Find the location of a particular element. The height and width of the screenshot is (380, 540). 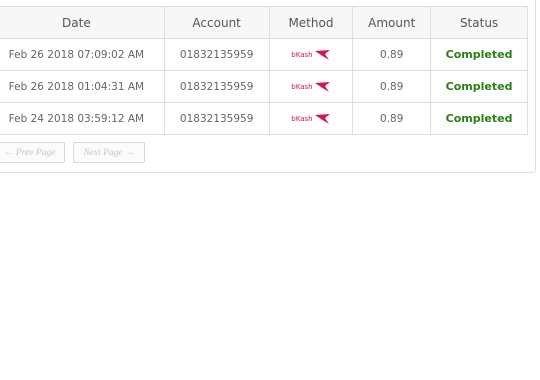

table-header-row: Date Account Method Amount Status is located at coordinates (264, 22).